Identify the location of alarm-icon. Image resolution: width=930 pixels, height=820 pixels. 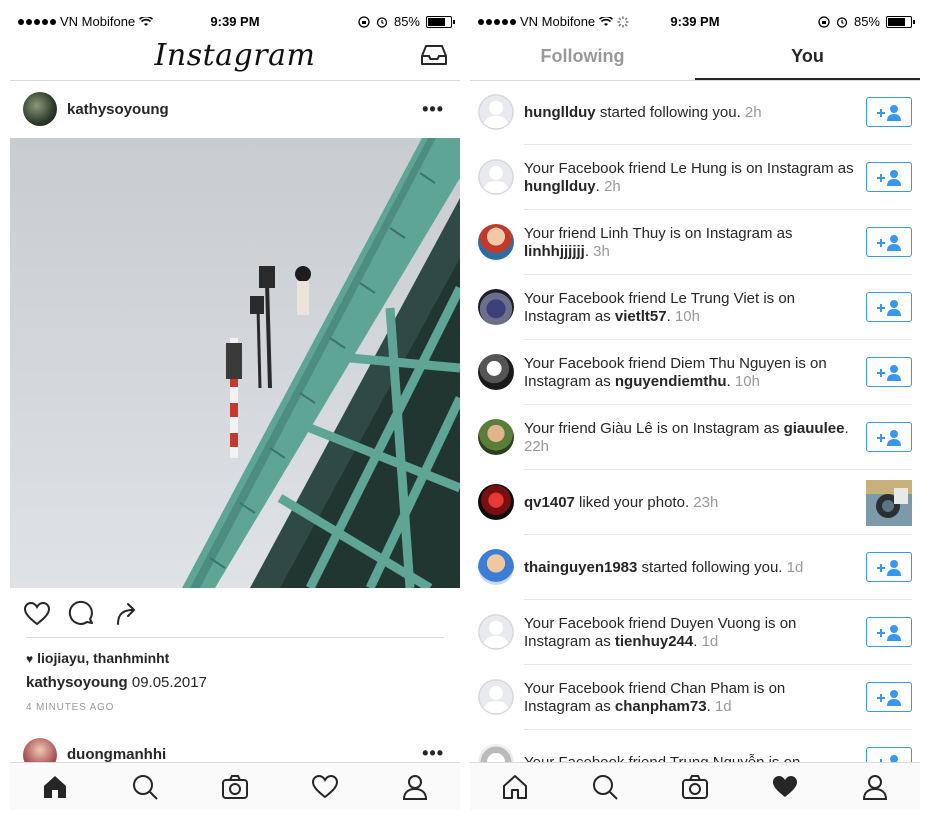
(382, 22).